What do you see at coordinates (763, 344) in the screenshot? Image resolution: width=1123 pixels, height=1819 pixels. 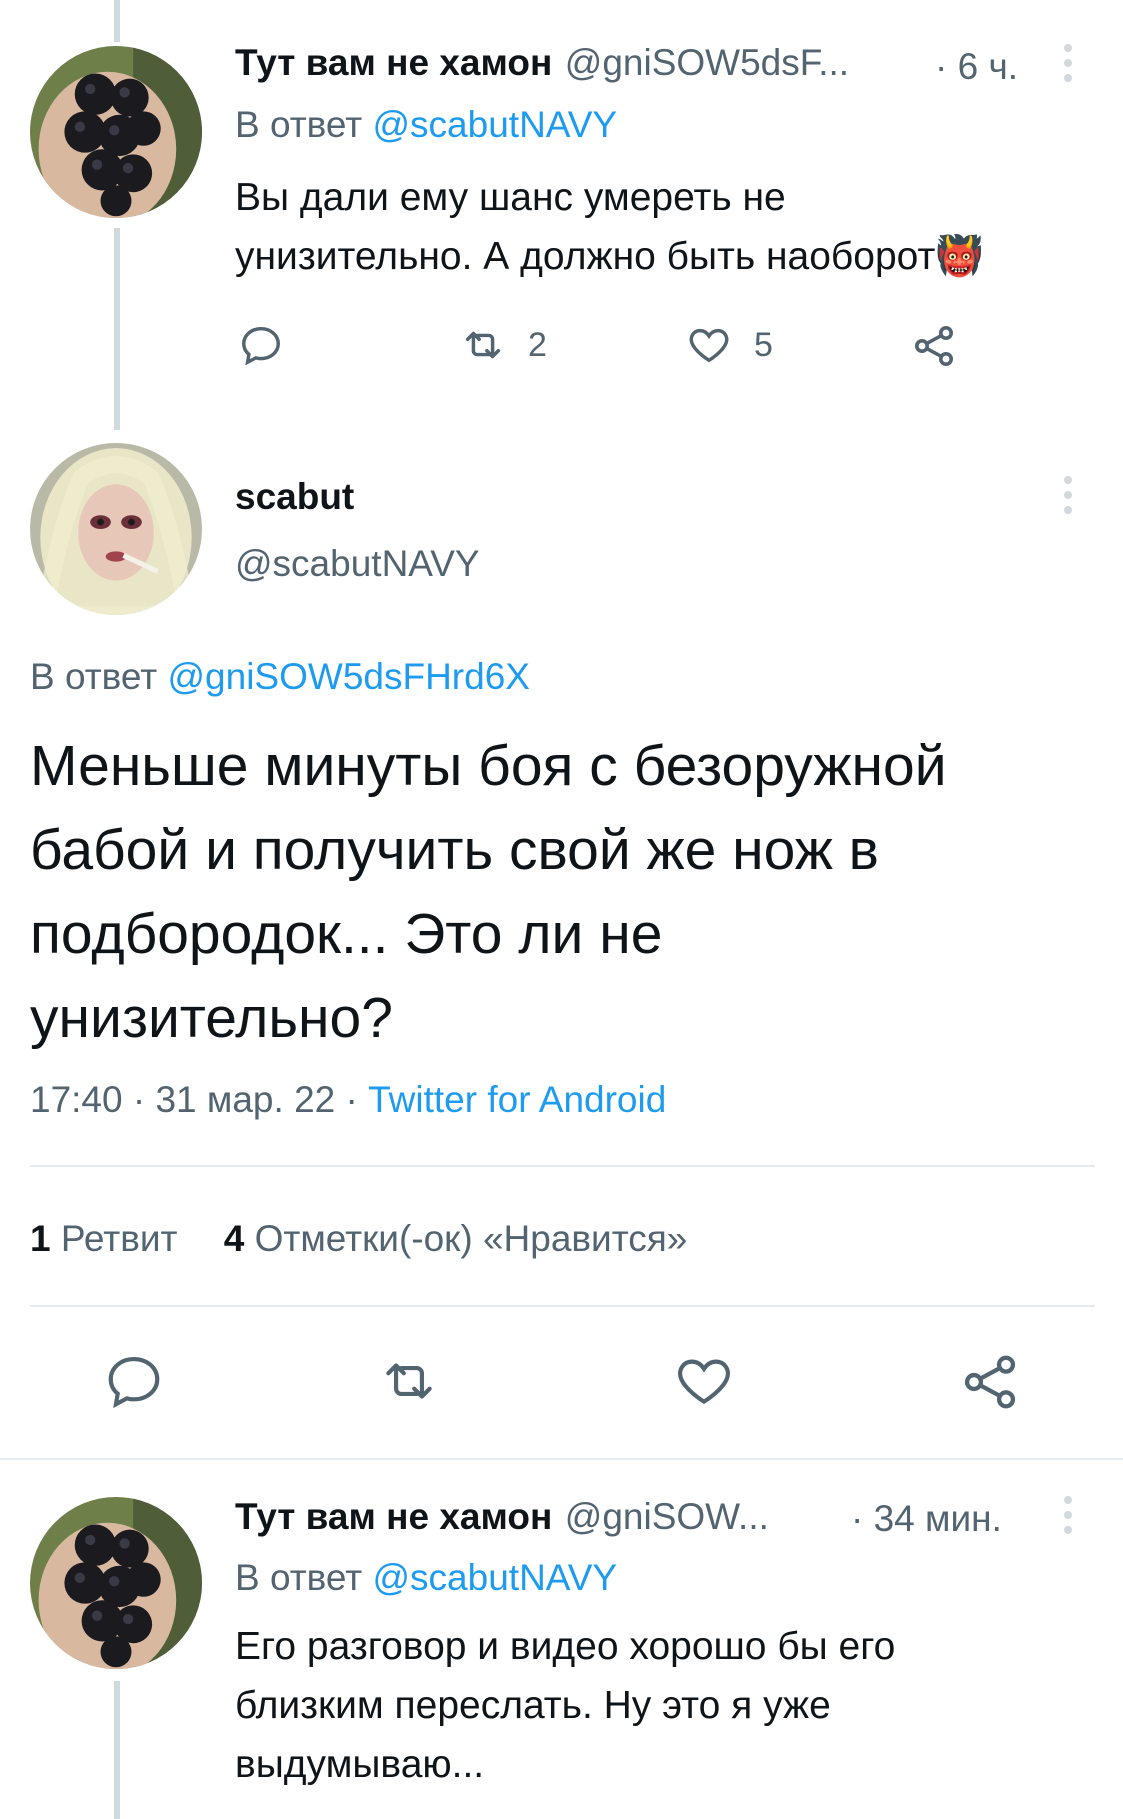 I see `like-count: 5` at bounding box center [763, 344].